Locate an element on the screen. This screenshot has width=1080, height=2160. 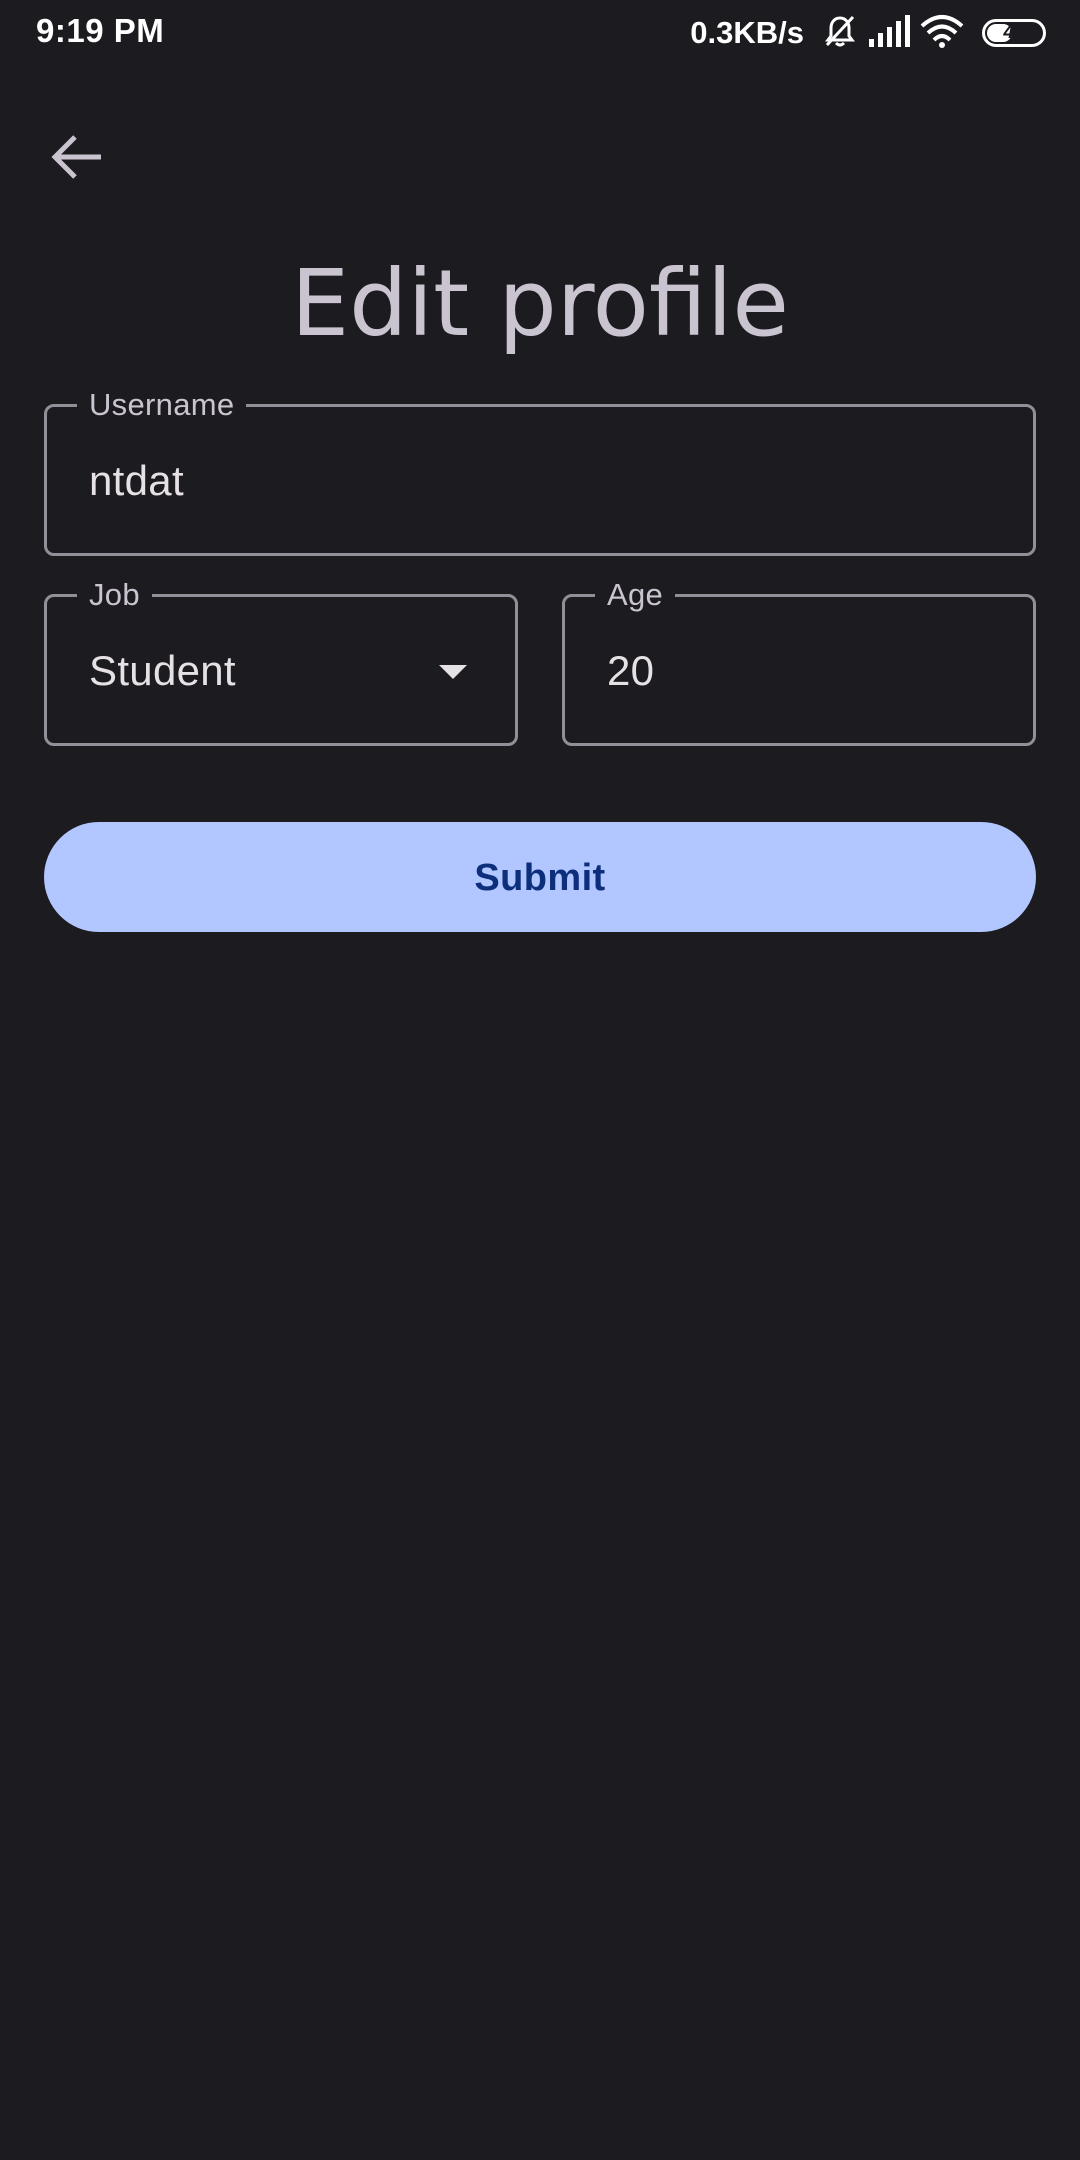
username-value: ntdat is located at coordinates (136, 481).